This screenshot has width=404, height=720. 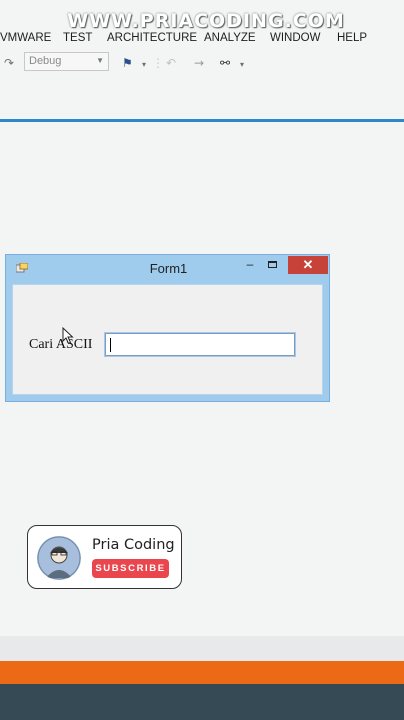 What do you see at coordinates (25, 38) in the screenshot?
I see `menu-item-vmware: VMWARE` at bounding box center [25, 38].